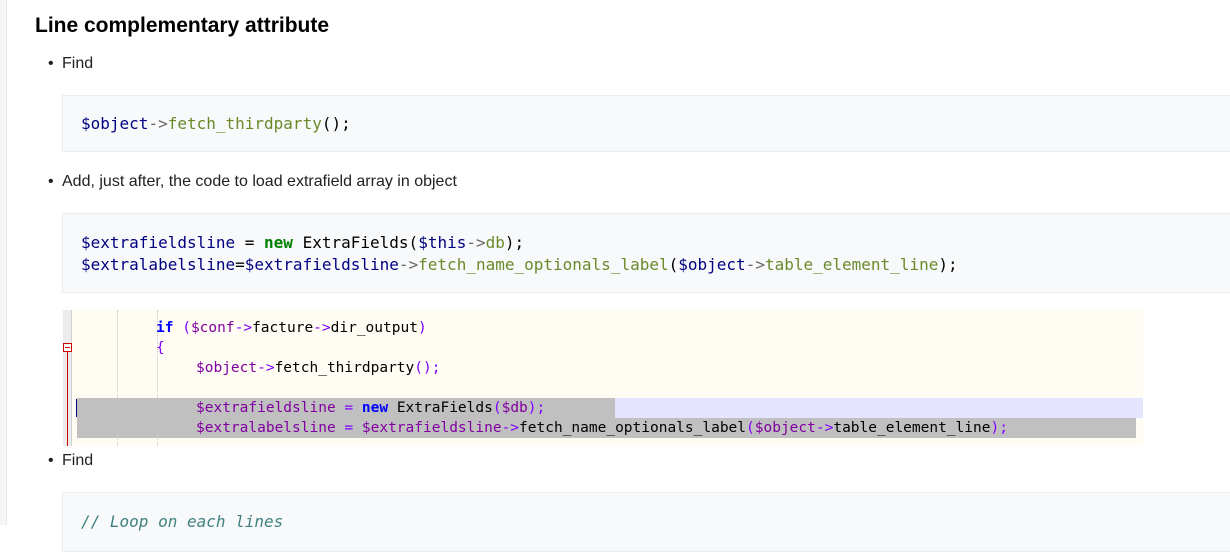  I want to click on text-caret, so click(76, 408).